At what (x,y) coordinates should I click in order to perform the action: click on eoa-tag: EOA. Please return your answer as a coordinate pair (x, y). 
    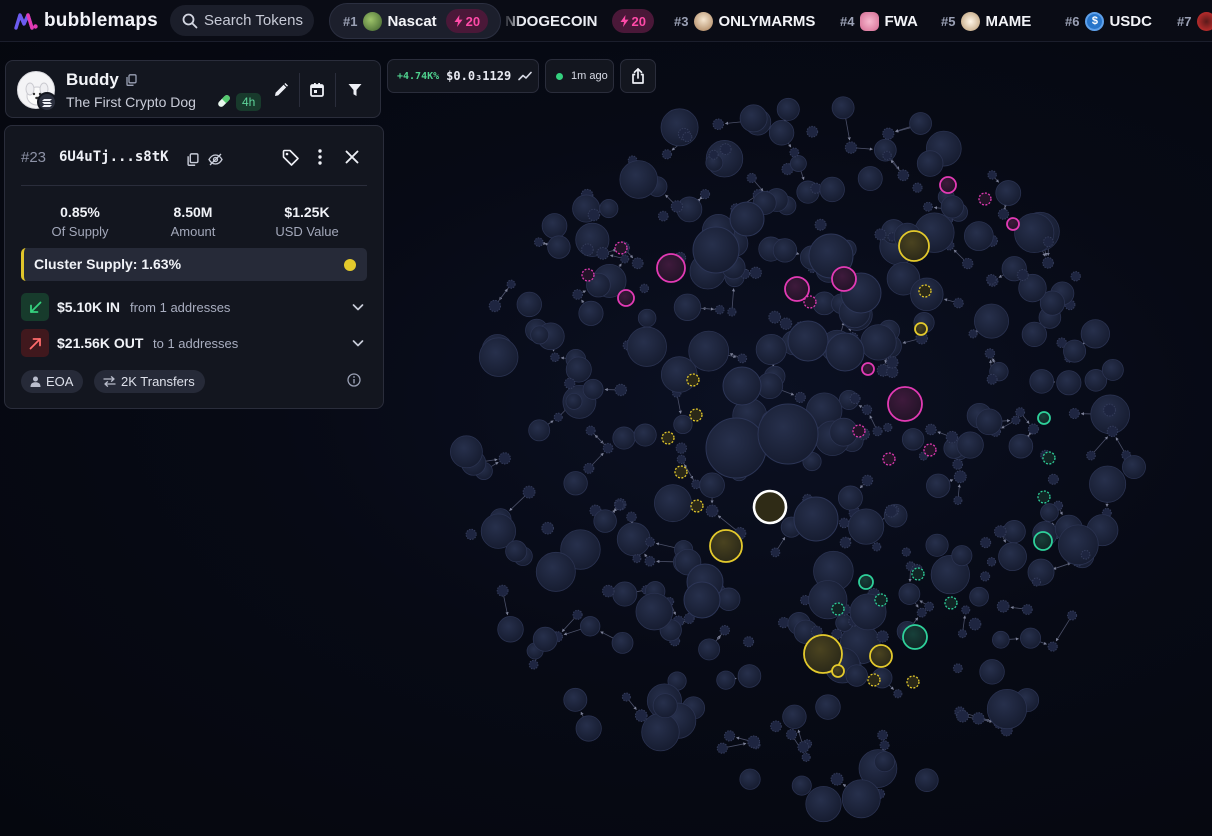
    Looking at the image, I should click on (52, 381).